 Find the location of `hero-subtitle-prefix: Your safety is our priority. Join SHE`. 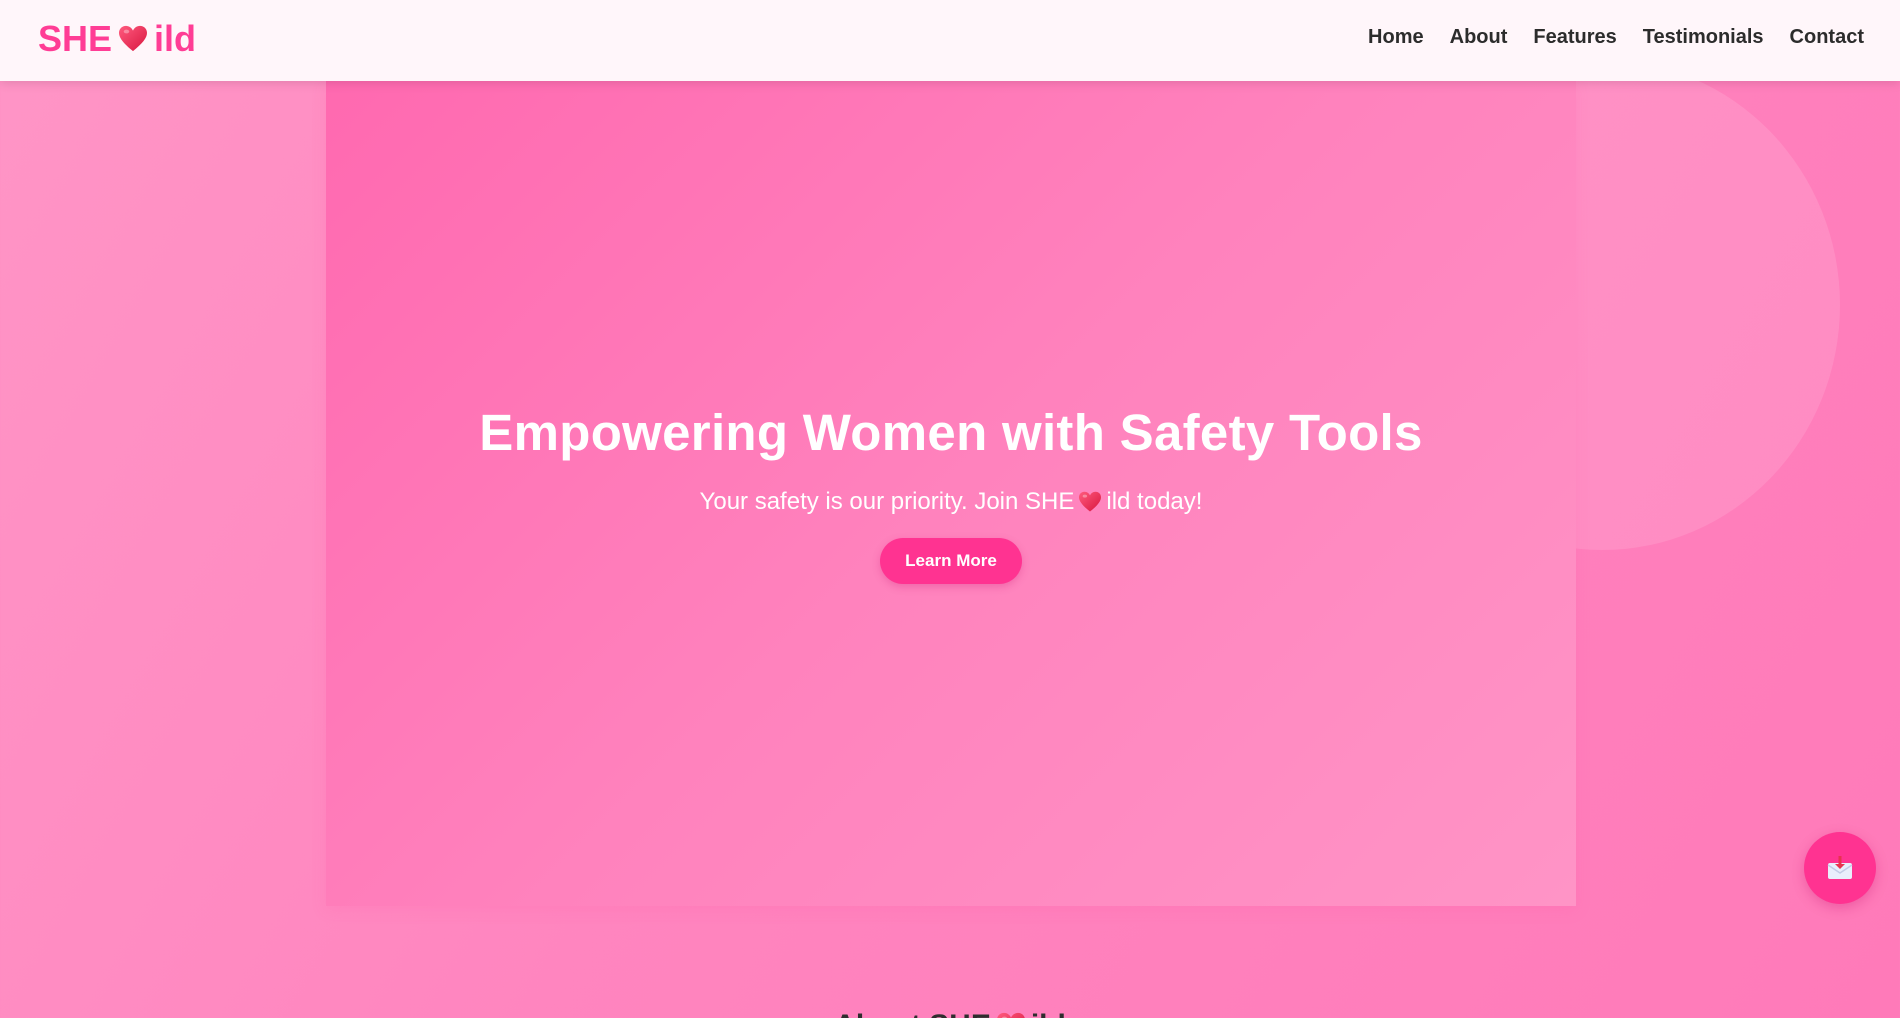

hero-subtitle-prefix: Your safety is our priority. Join SHE is located at coordinates (887, 501).